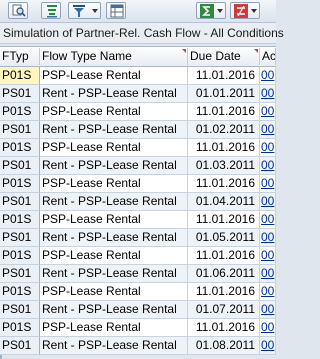  I want to click on details-button, so click(18, 10).